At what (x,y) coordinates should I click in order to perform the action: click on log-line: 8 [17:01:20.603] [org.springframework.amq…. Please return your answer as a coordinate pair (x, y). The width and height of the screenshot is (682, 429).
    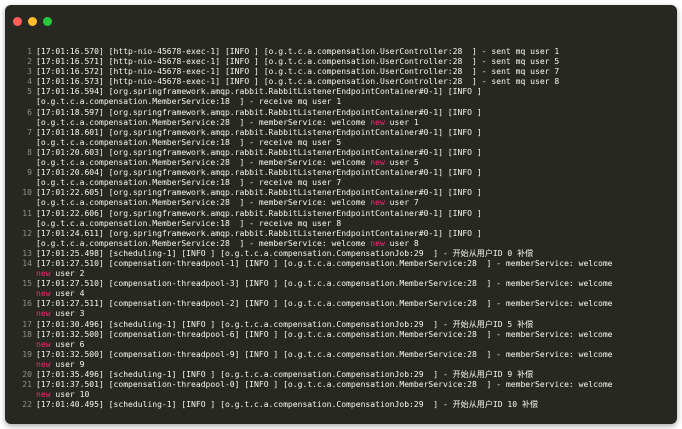
    Looking at the image, I should click on (343, 153).